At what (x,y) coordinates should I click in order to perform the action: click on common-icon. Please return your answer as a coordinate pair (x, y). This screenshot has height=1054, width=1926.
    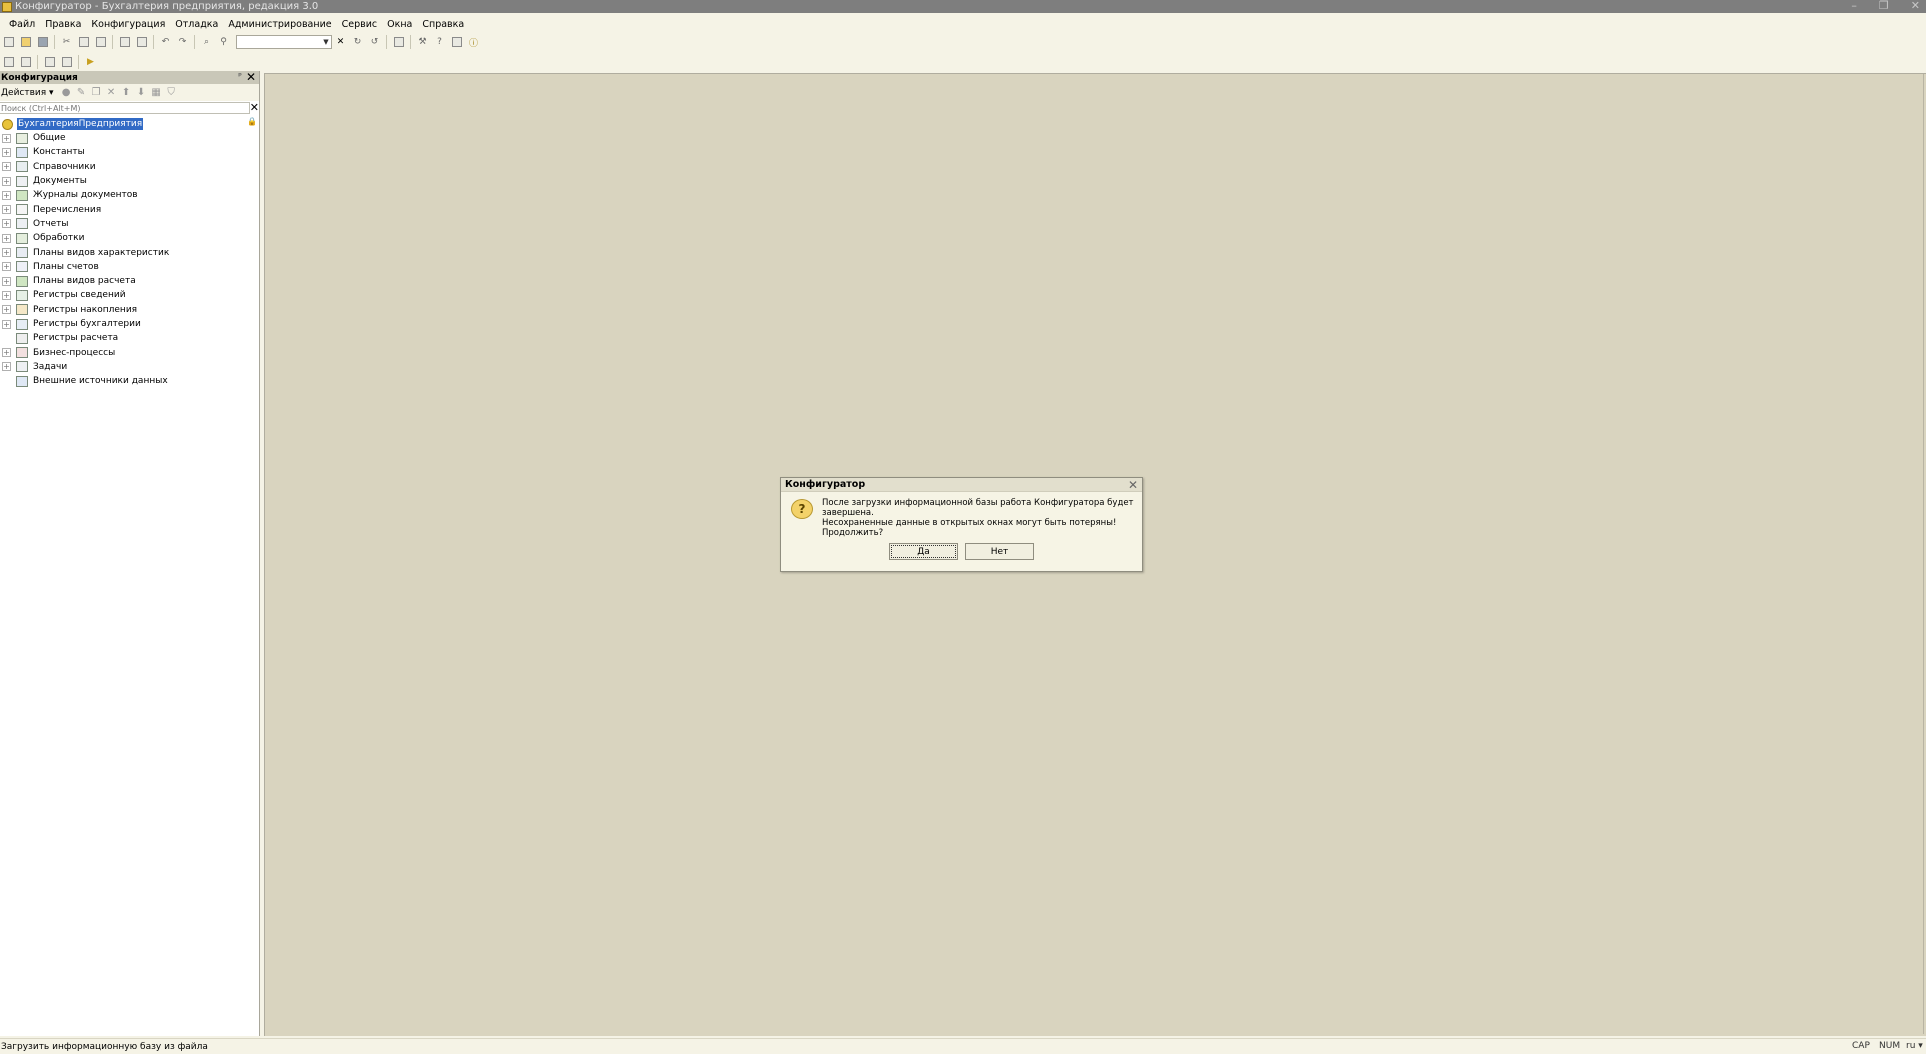
    Looking at the image, I should click on (22, 138).